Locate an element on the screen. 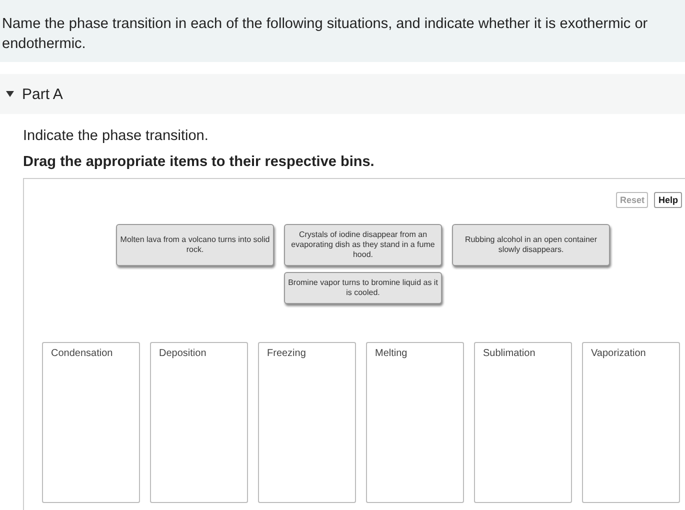  drop-bin: Melting is located at coordinates (415, 422).